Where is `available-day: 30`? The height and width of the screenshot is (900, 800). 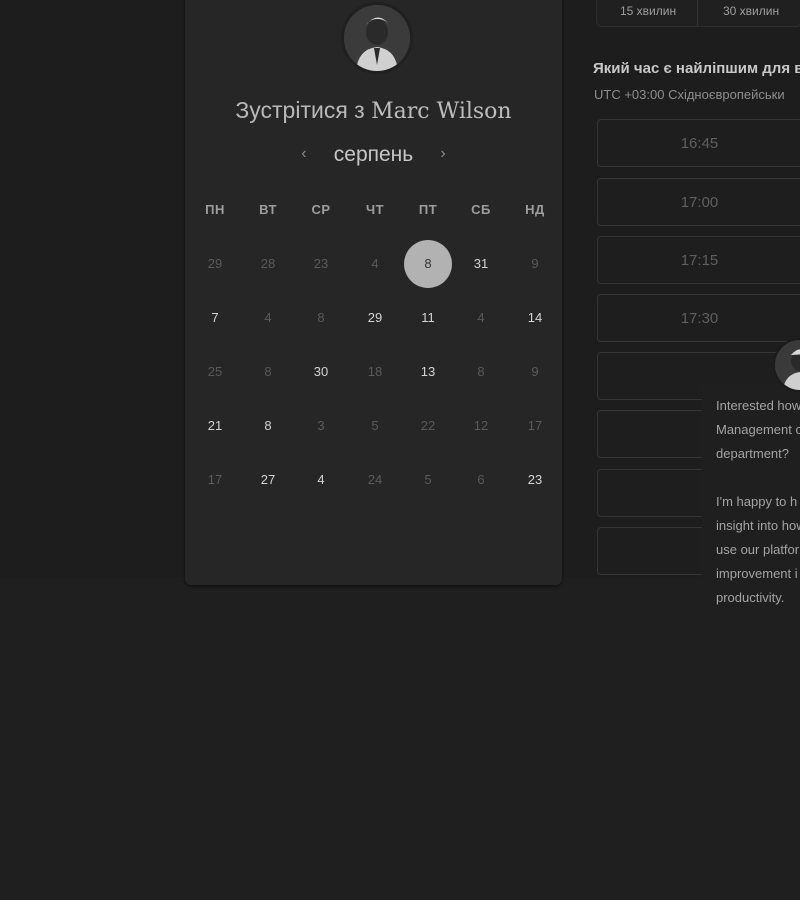
available-day: 30 is located at coordinates (321, 372).